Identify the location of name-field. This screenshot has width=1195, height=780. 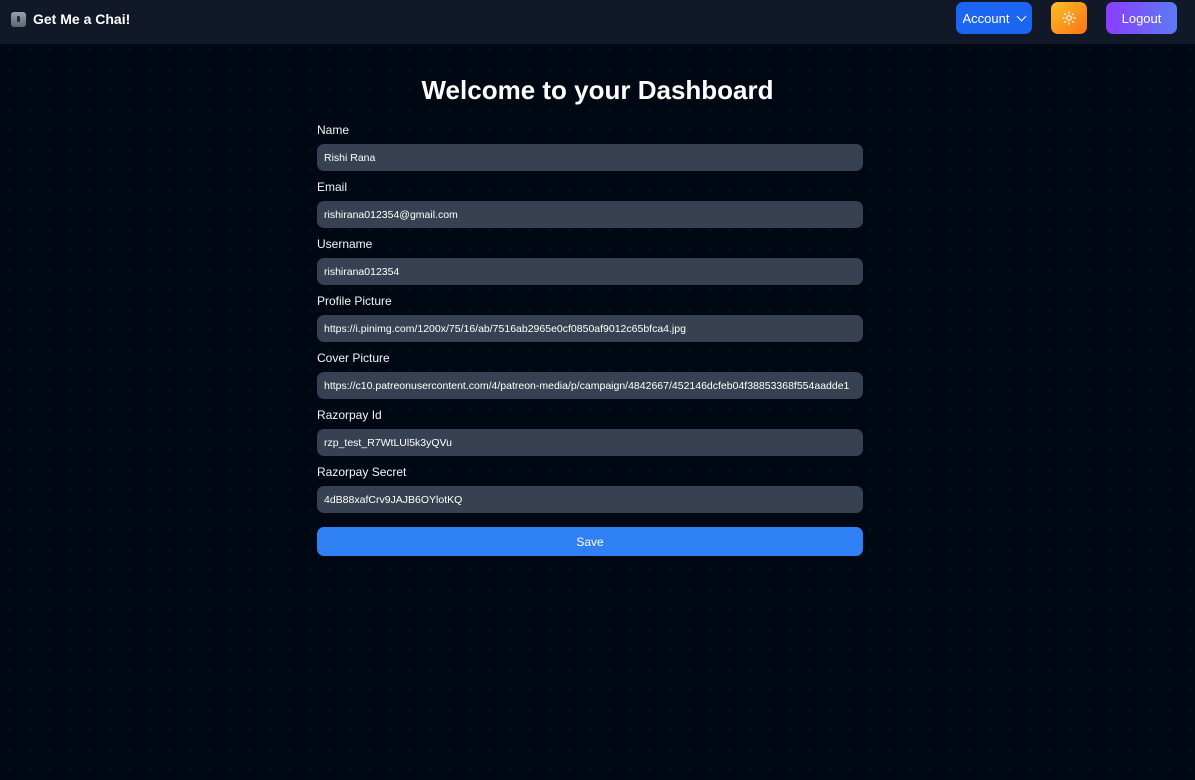
(590, 157).